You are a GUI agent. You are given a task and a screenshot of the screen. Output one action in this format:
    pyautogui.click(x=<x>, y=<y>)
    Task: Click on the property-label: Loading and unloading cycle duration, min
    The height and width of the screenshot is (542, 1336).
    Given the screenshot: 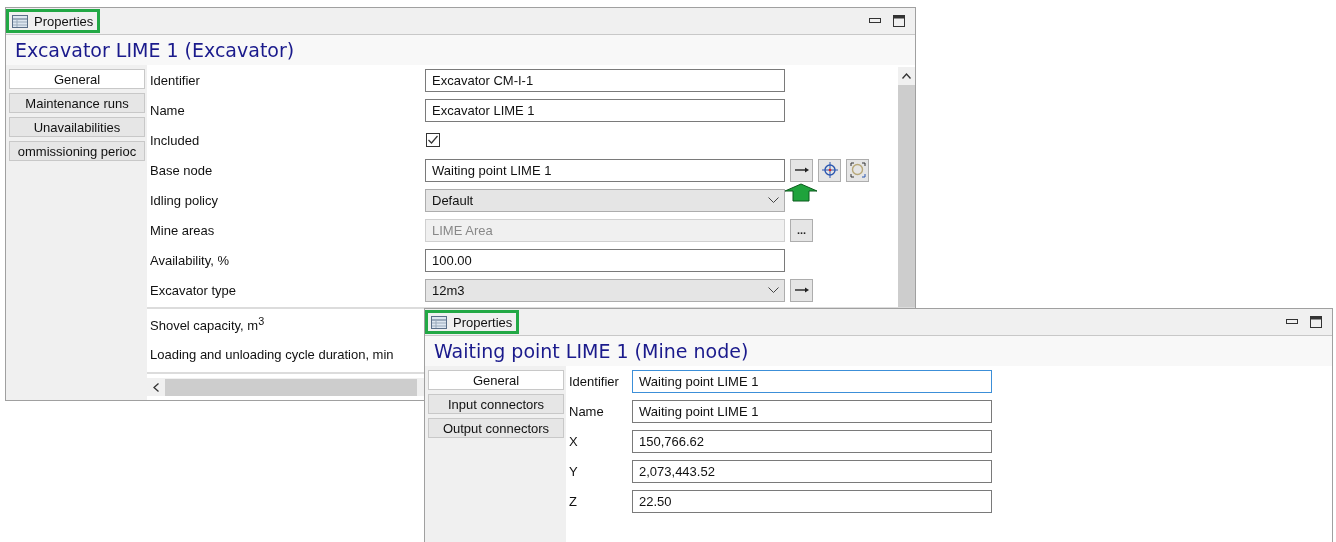 What is the action you would take?
    pyautogui.click(x=272, y=354)
    